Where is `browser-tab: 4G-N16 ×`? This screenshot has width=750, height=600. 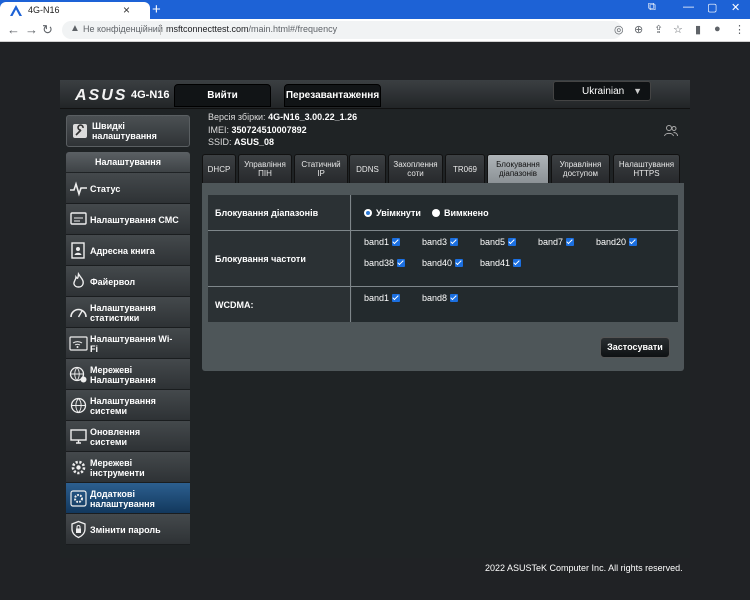 browser-tab: 4G-N16 × is located at coordinates (75, 10).